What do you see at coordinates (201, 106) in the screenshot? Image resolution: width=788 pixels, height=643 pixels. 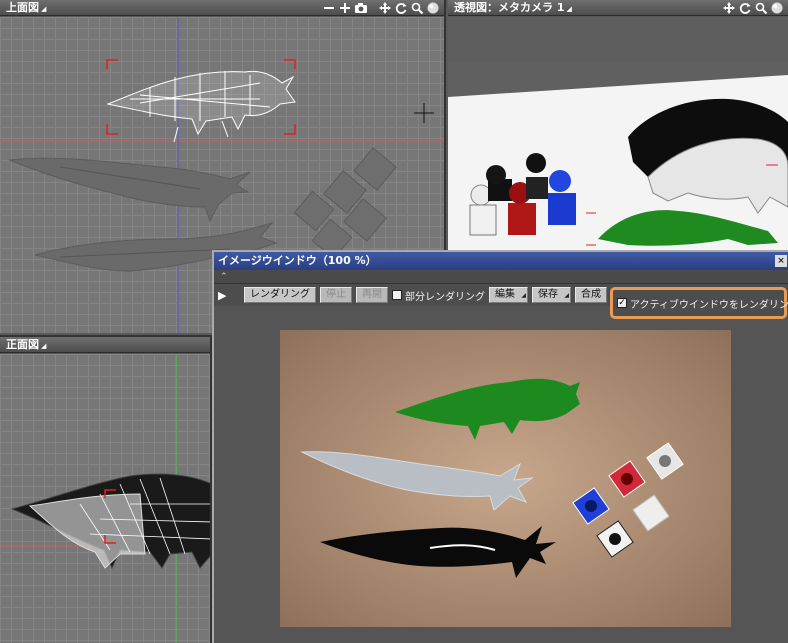 I see `triceratops-wireframe-selected` at bounding box center [201, 106].